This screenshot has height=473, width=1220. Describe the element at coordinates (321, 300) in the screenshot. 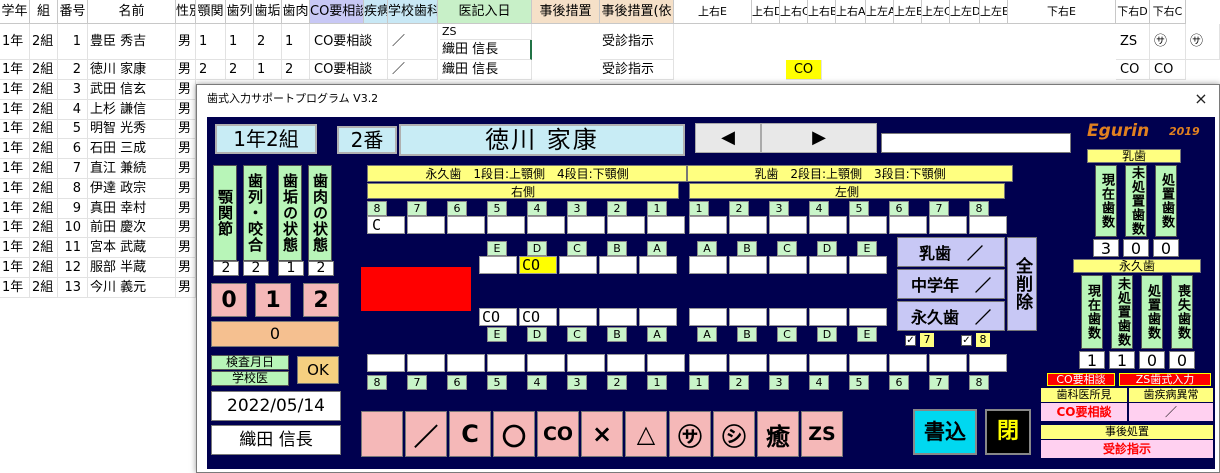

I see `score-2-button: 2` at that location.